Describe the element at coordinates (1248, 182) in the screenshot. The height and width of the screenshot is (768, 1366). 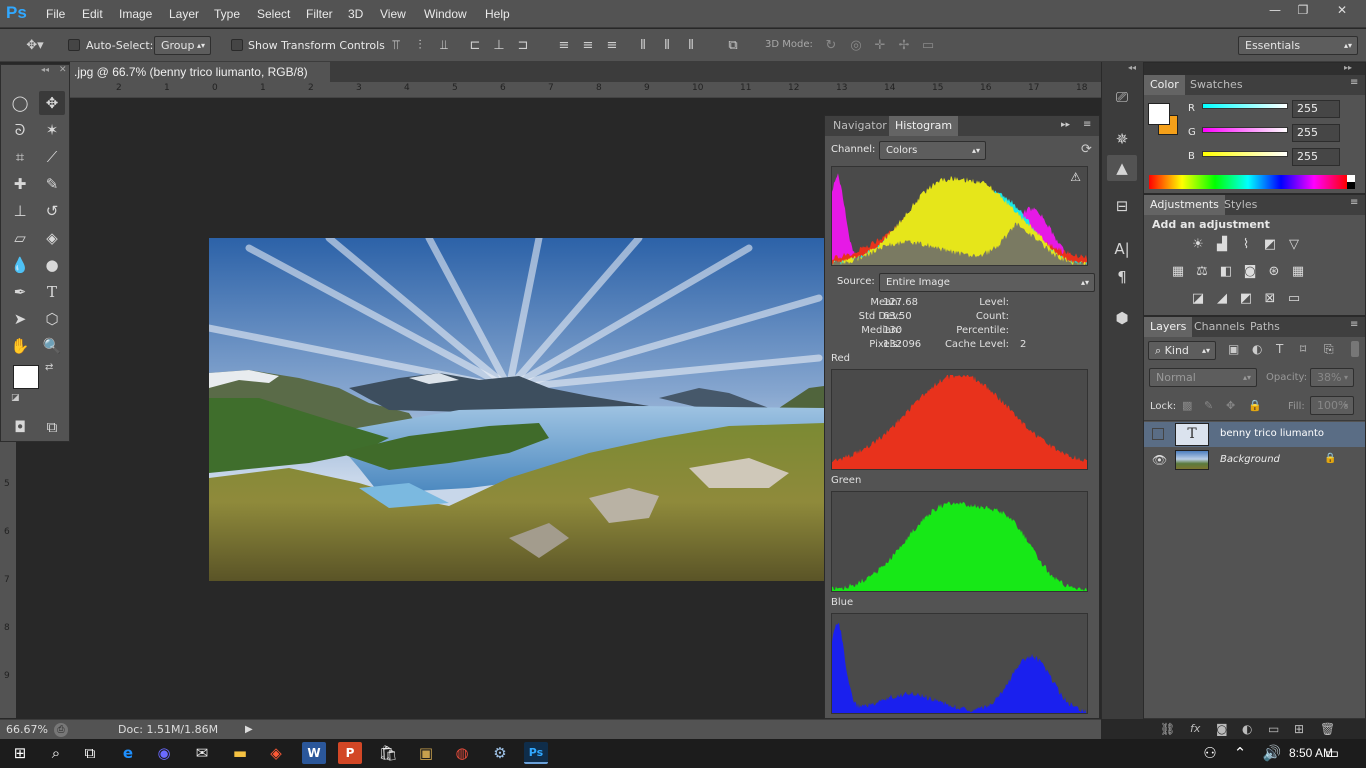
I see `color-spectrum-ramp` at that location.